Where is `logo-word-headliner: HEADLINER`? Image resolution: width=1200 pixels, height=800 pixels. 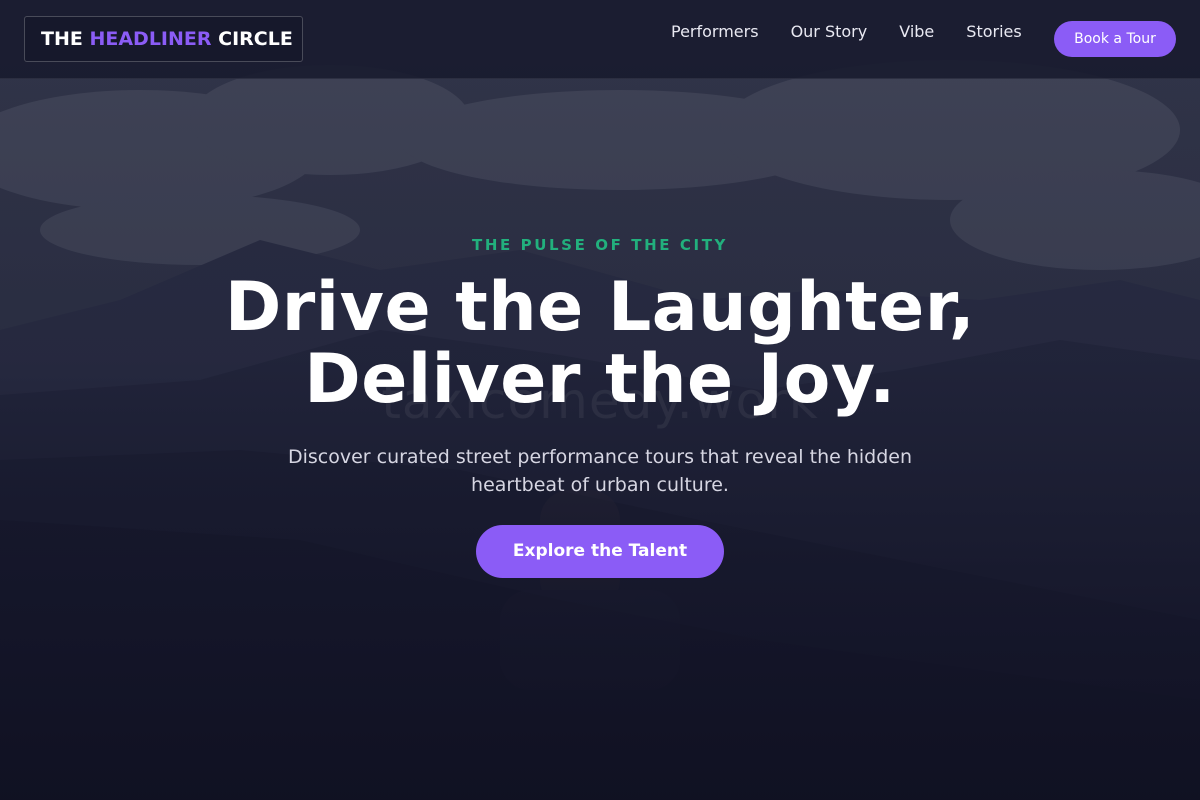 logo-word-headliner: HEADLINER is located at coordinates (150, 39).